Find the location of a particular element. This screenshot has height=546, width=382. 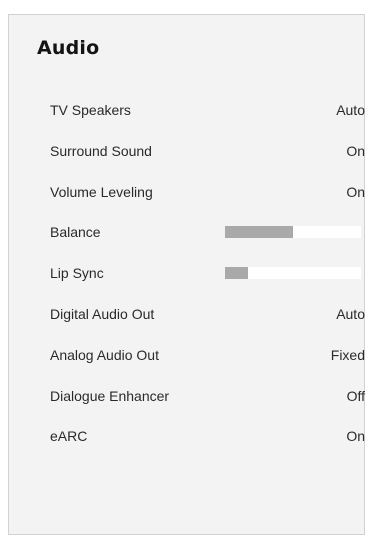

setting-label: TV Speakers is located at coordinates (90, 110).